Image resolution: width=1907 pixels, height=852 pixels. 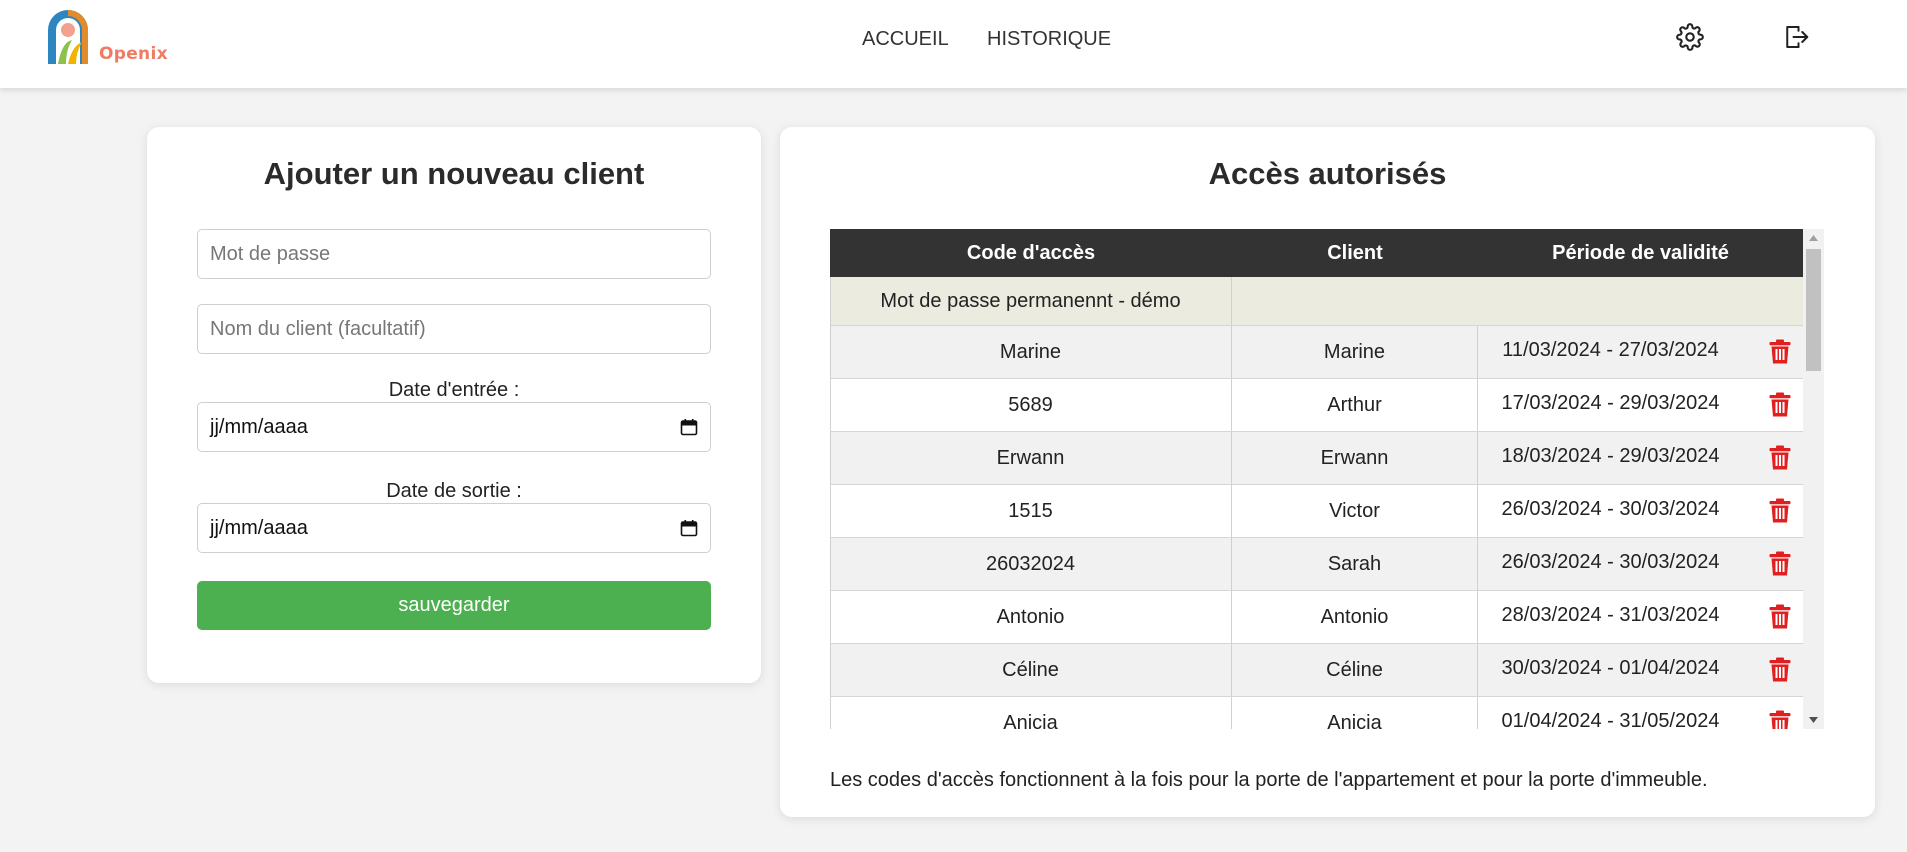 I want to click on validity-period-cell: 11/03/2024 - 27/03/2024, so click(x=1610, y=349).